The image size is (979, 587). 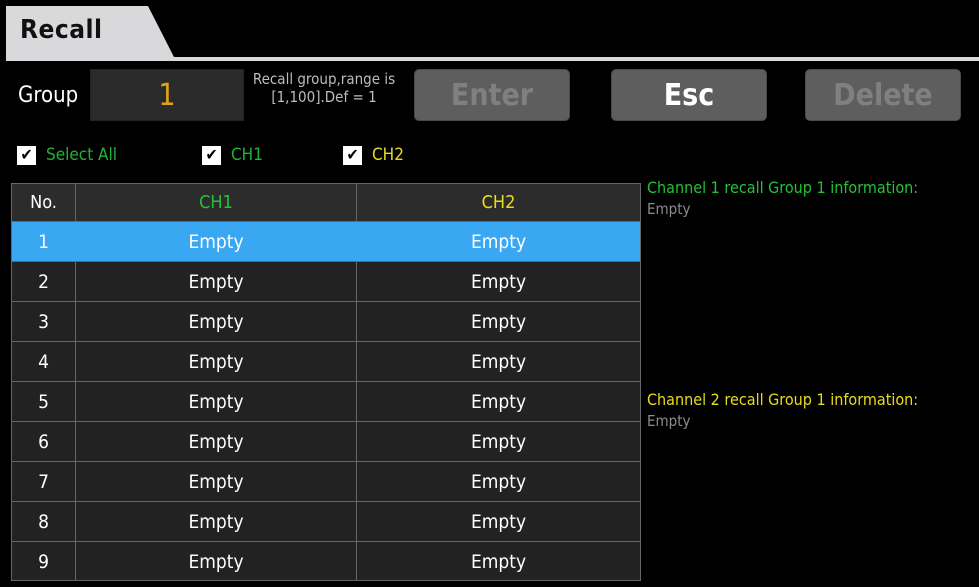 What do you see at coordinates (44, 561) in the screenshot?
I see `row-number: 9` at bounding box center [44, 561].